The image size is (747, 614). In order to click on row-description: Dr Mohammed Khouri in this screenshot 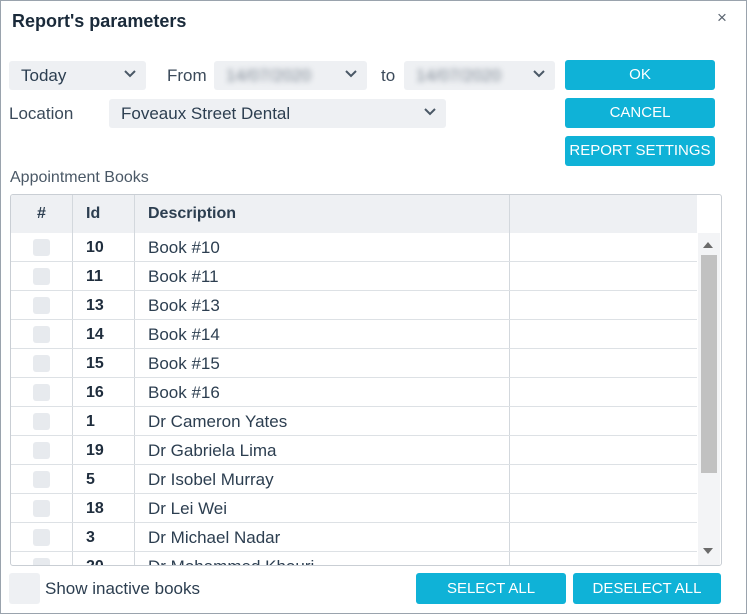, I will do `click(231, 558)`.